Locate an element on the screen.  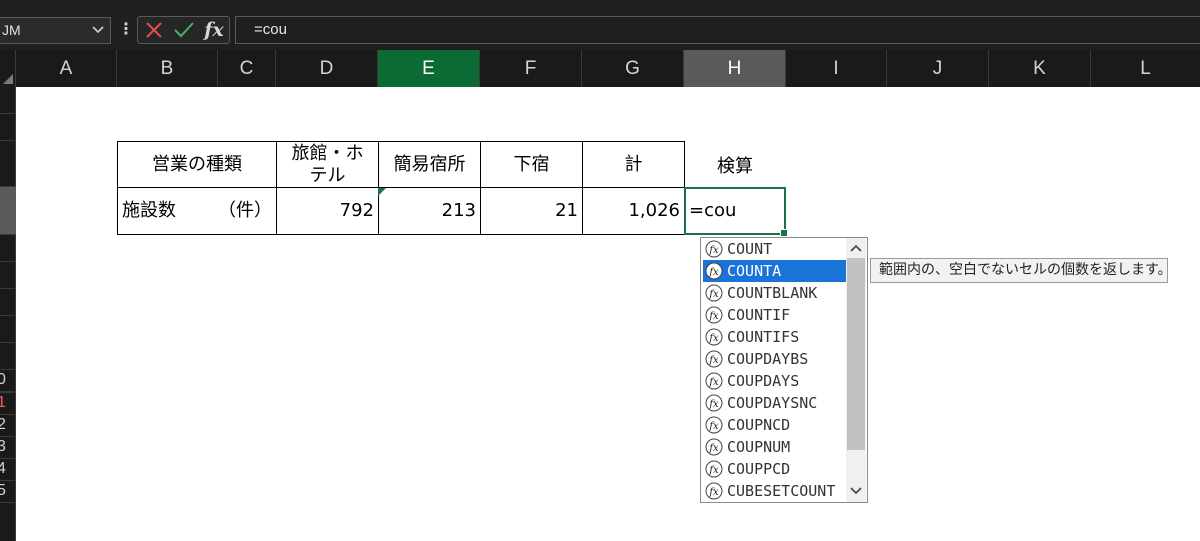
autocomplete-item: fx COUPNUM is located at coordinates (775, 447).